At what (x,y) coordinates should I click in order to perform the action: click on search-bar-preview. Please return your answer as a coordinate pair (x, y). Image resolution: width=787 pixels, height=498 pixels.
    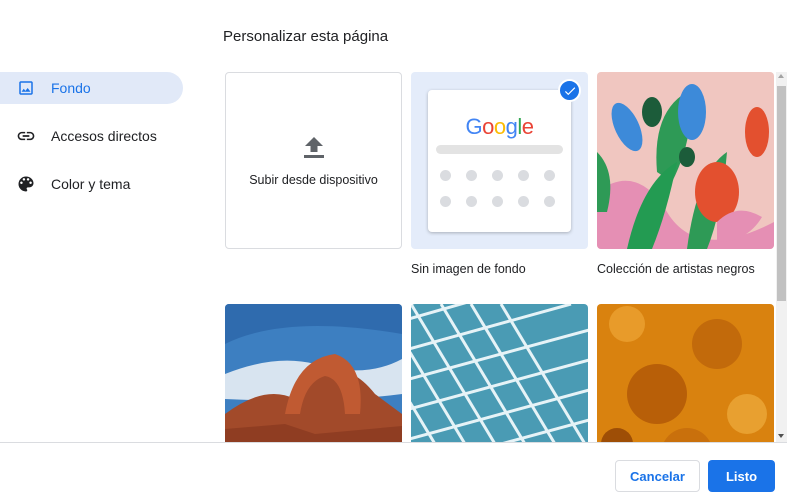
    Looking at the image, I should click on (499, 149).